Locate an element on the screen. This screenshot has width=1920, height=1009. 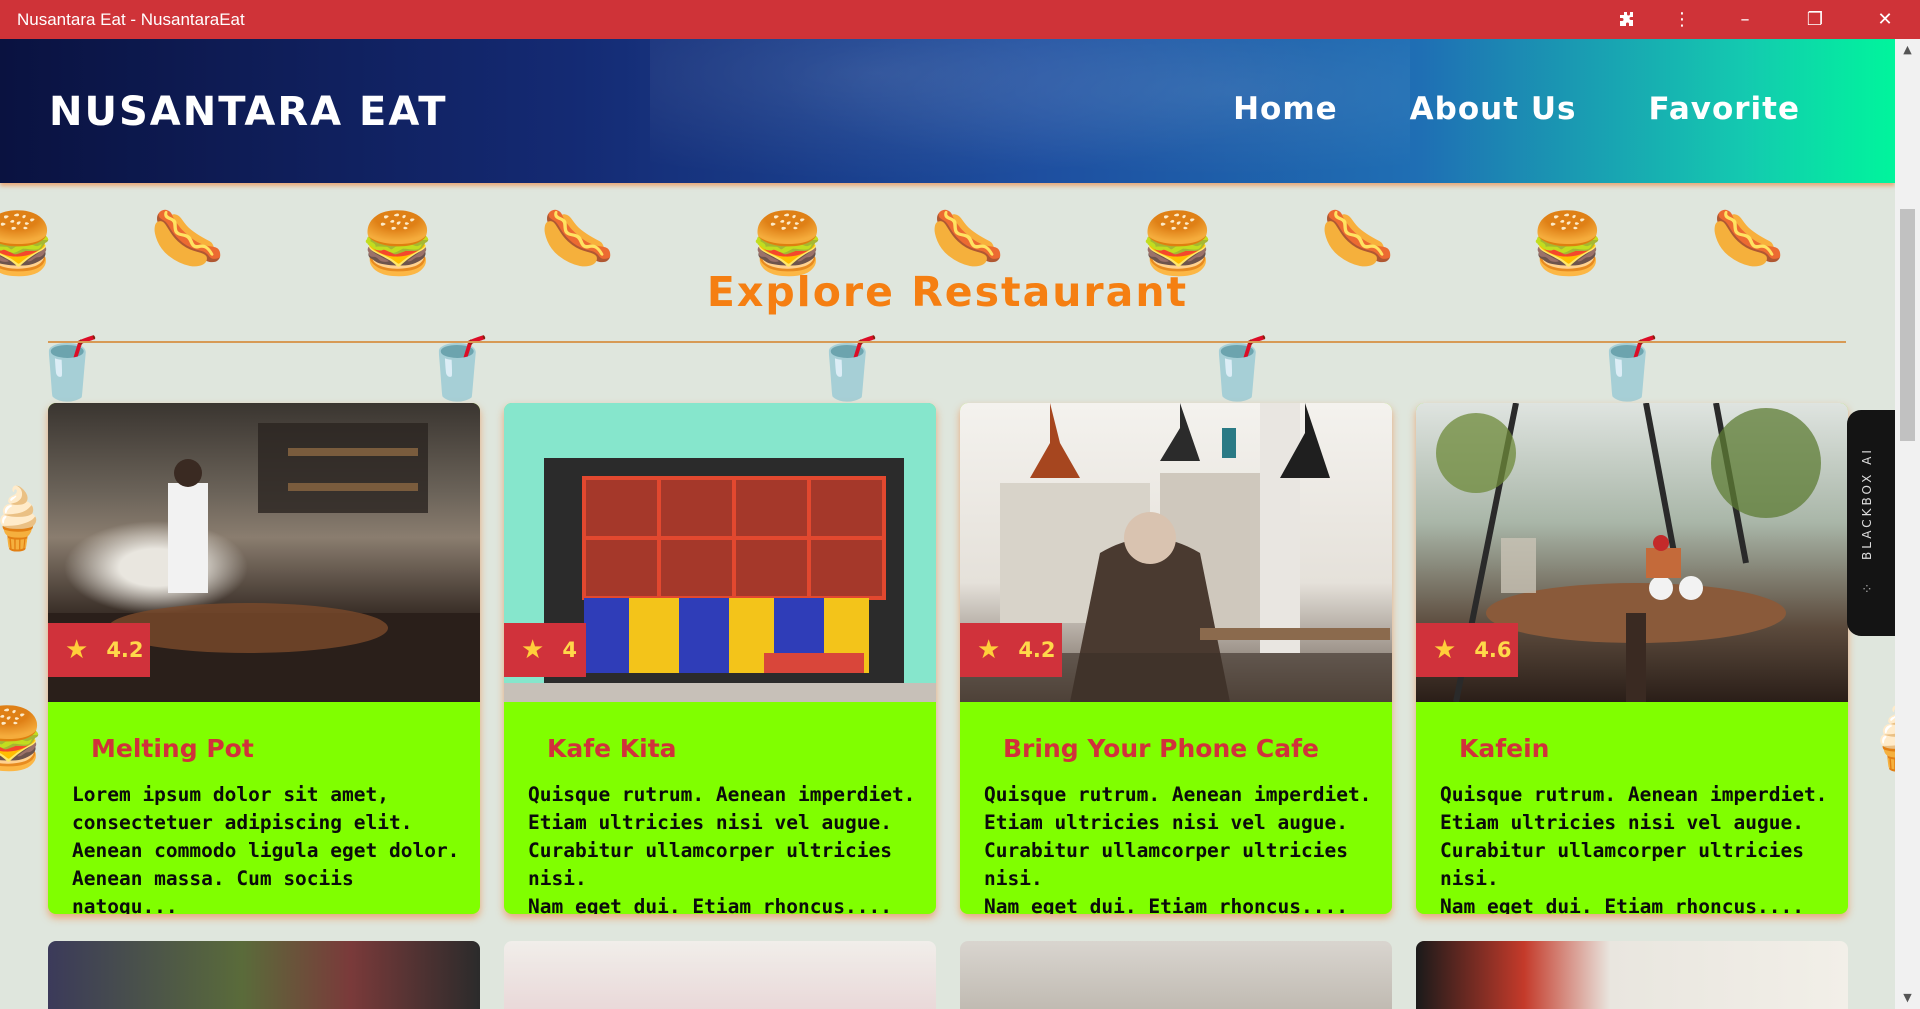
window-controls: ⋮ – ❐ ✕ is located at coordinates (1760, 19).